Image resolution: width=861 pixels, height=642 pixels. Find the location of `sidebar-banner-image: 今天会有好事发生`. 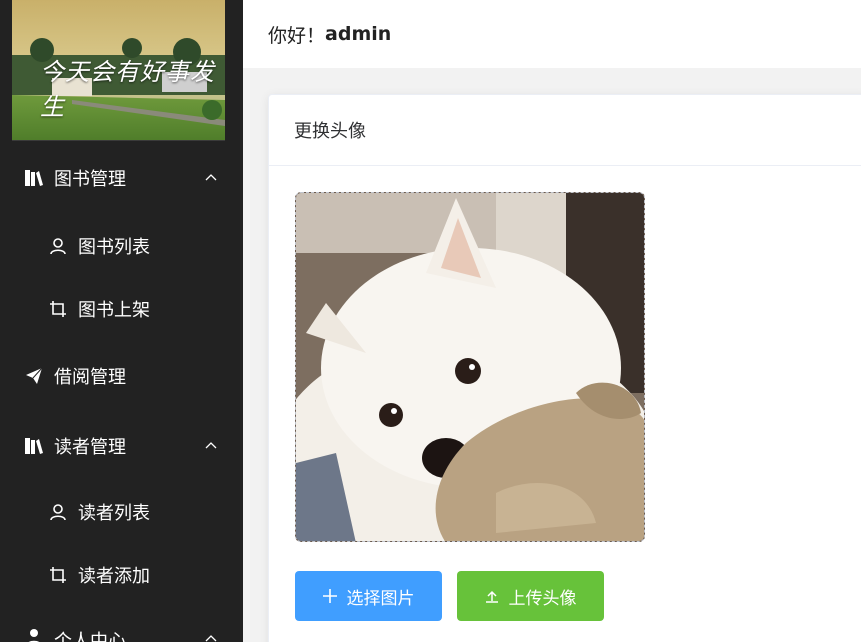

sidebar-banner-image: 今天会有好事发生 is located at coordinates (118, 70).